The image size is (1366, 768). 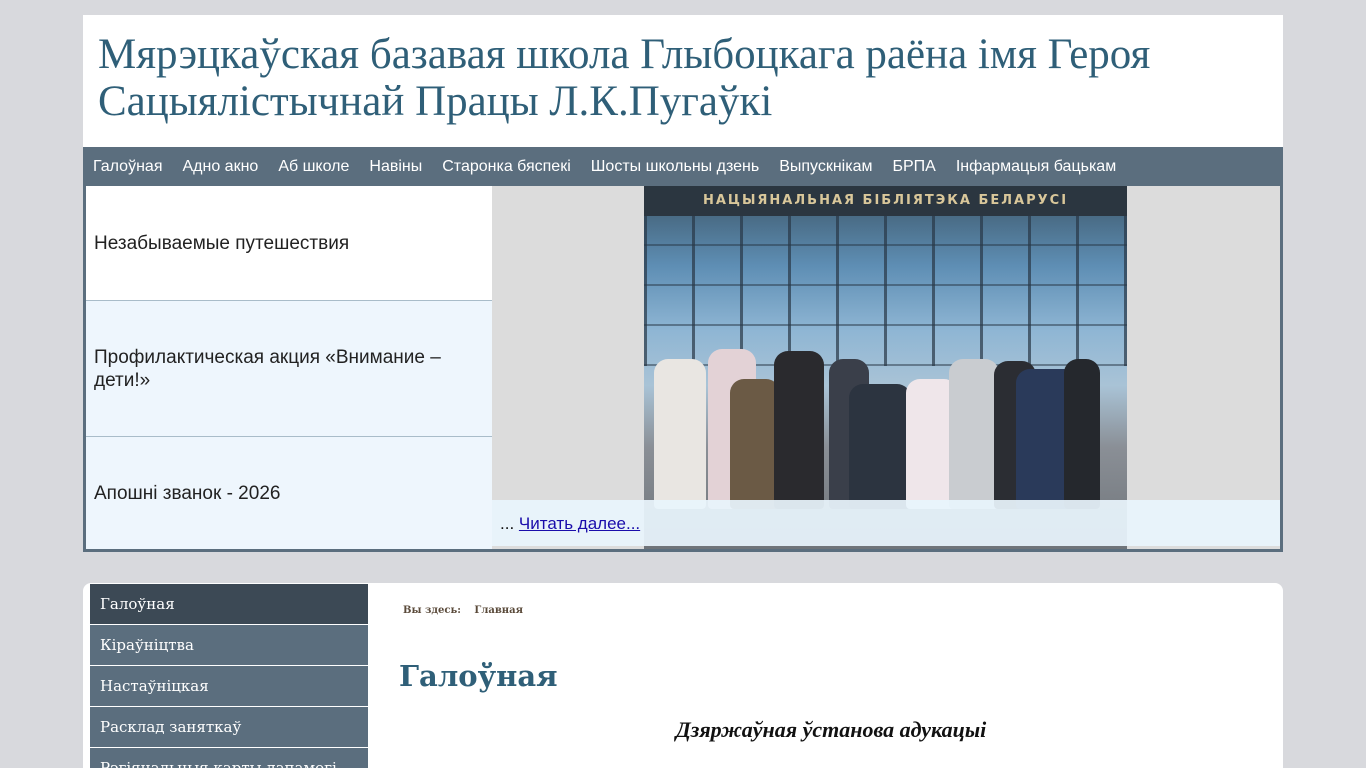 I want to click on nav-item-safety: Старонка бяспекі, so click(x=506, y=166).